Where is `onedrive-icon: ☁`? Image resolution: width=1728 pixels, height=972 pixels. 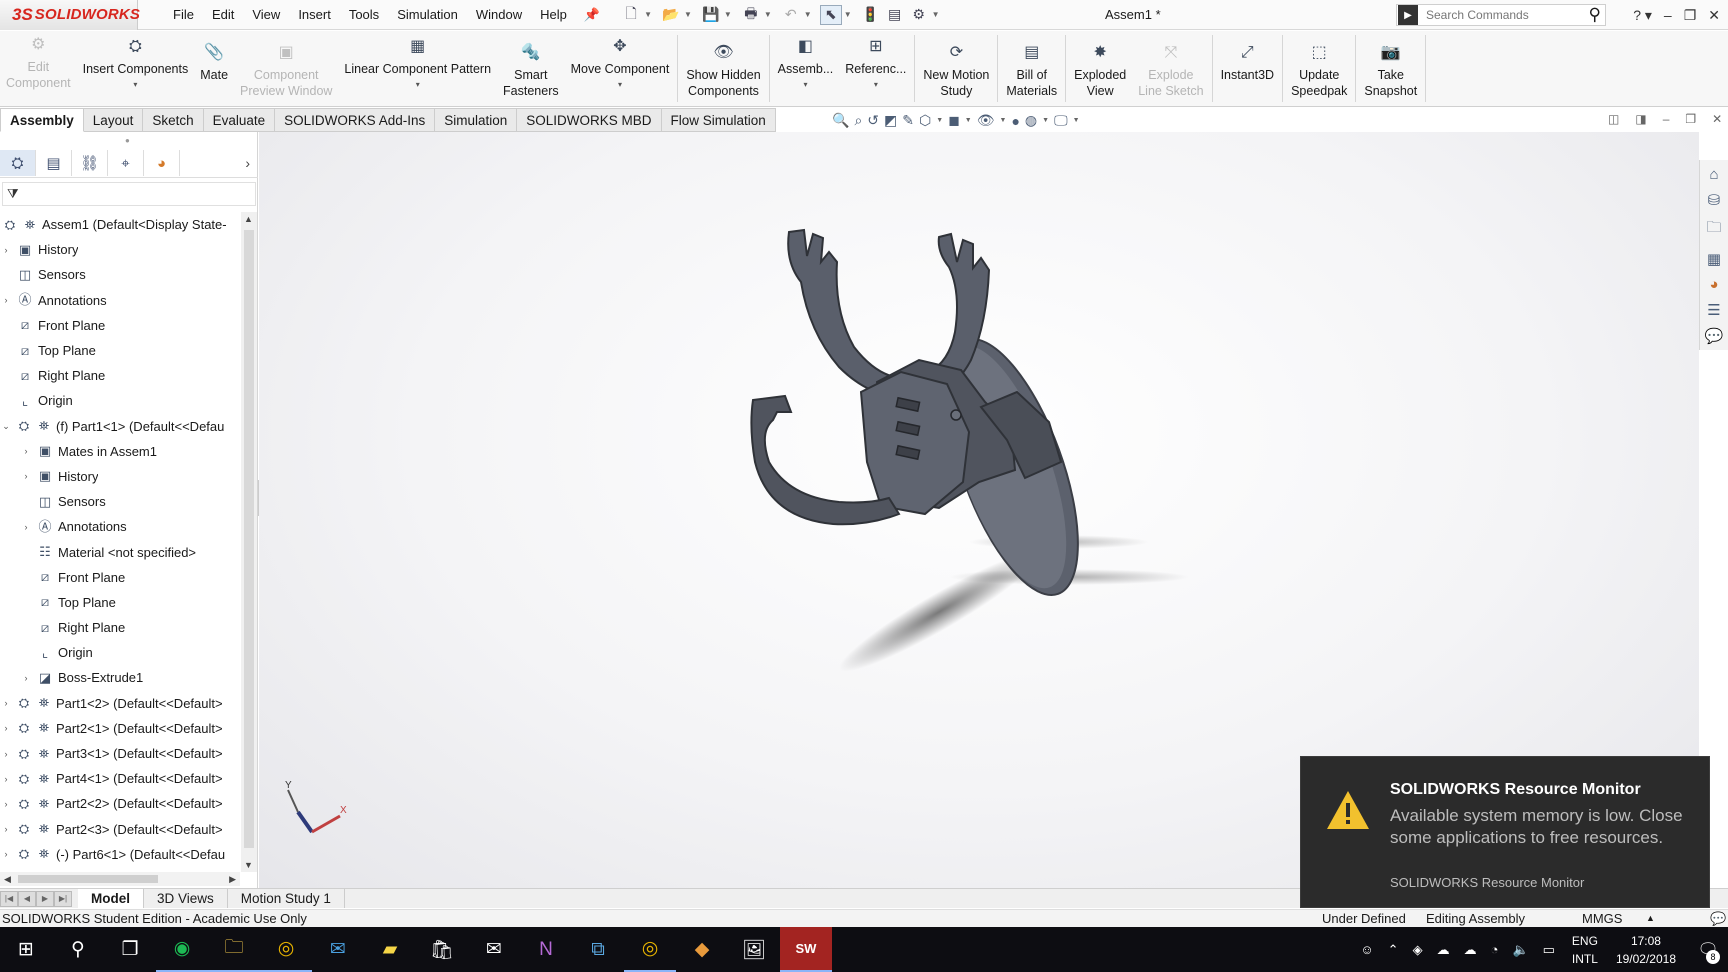 onedrive-icon: ☁ is located at coordinates (1443, 950).